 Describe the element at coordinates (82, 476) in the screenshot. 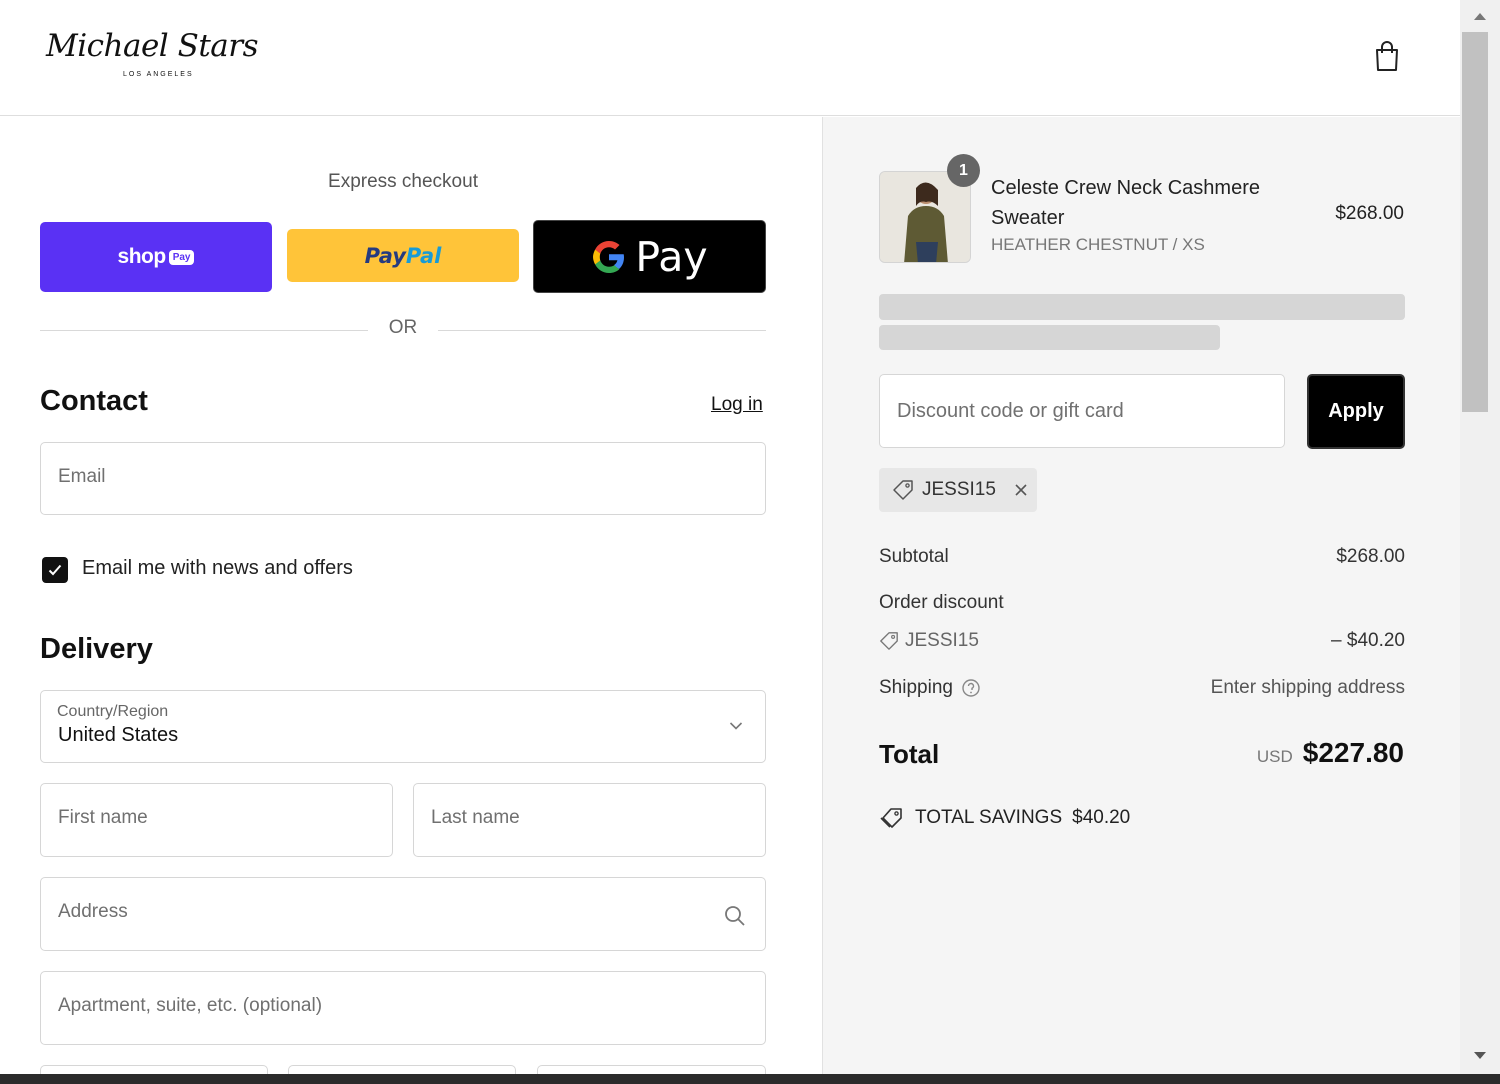

I see `email-placeholder: Email` at that location.